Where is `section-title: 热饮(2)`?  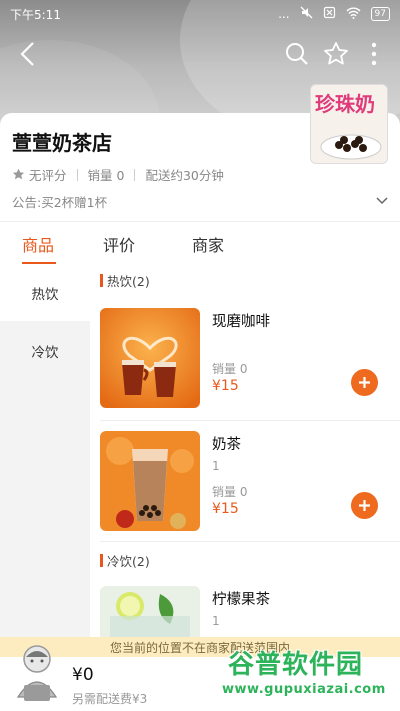 section-title: 热饮(2) is located at coordinates (128, 281).